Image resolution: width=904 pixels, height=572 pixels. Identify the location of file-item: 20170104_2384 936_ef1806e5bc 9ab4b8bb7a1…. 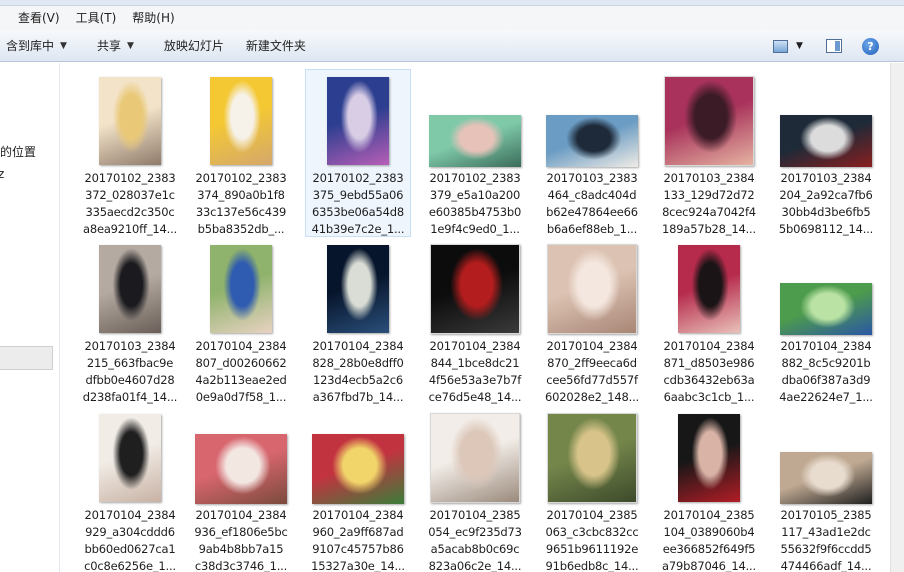
(241, 489).